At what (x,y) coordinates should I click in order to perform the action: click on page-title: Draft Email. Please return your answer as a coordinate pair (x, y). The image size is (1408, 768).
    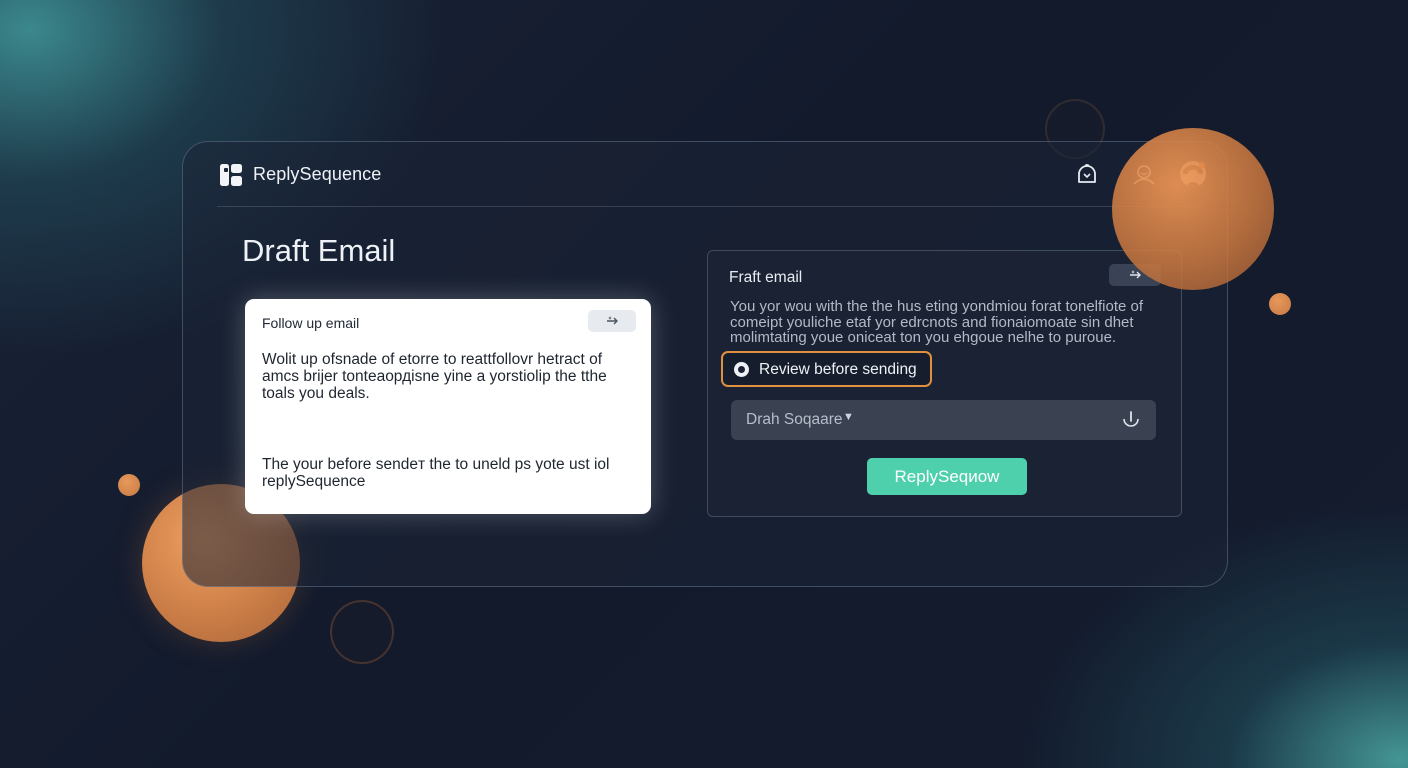
    Looking at the image, I should click on (319, 250).